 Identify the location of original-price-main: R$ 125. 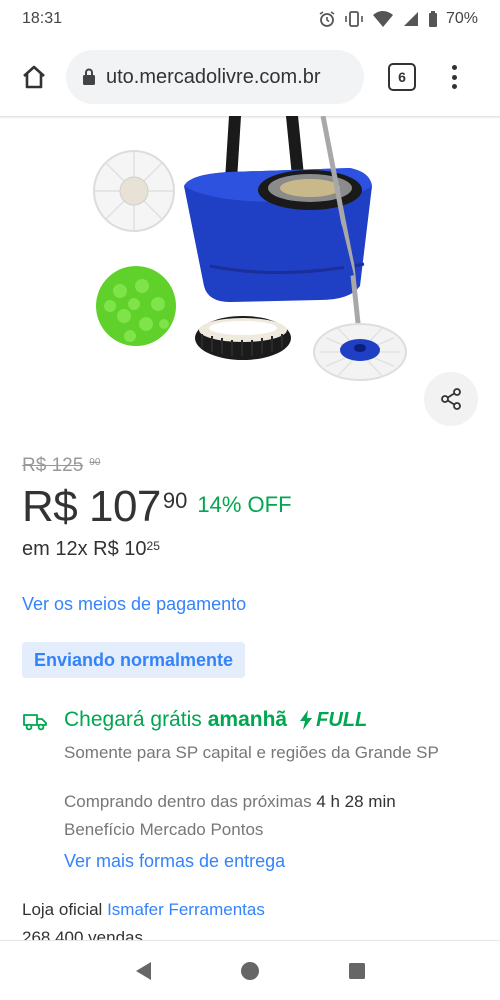
(53, 465).